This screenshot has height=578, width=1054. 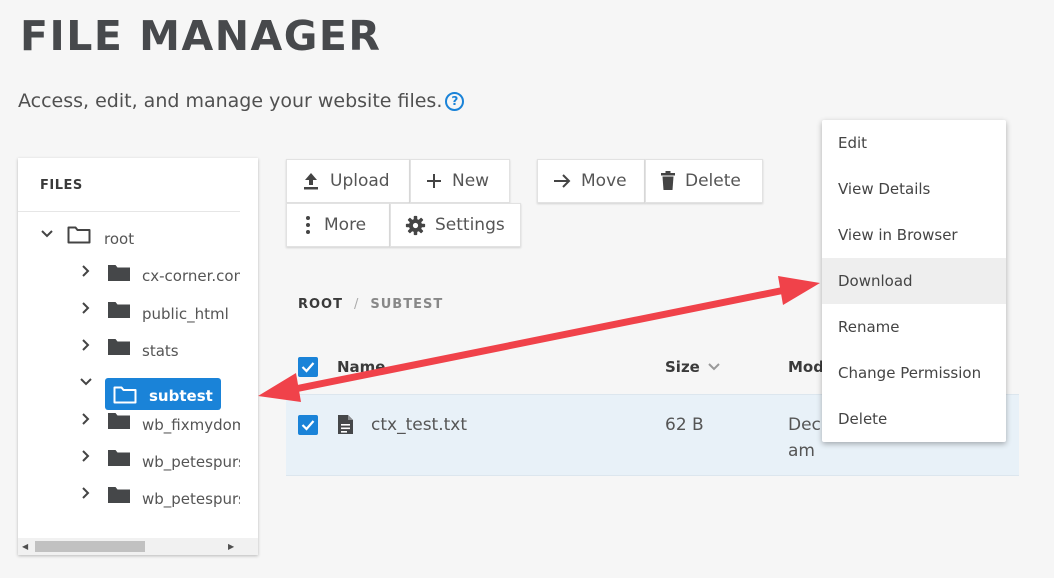 I want to click on delete-button: Delete, so click(x=704, y=181).